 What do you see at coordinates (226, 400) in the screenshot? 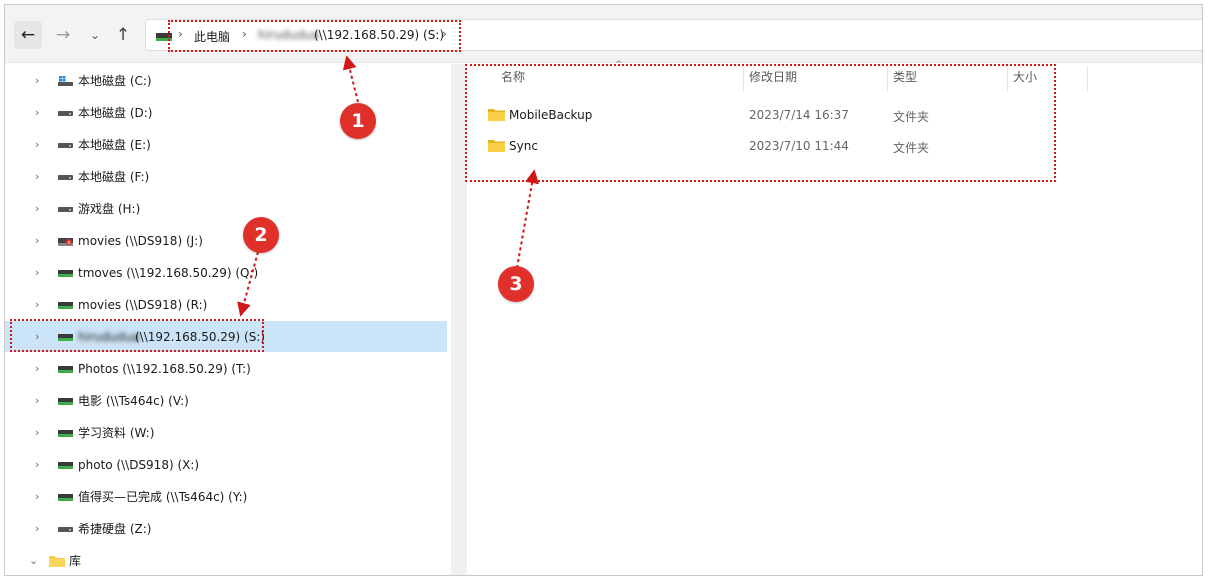
I see `tree-item-drive-v: › 电影 (\\Ts464c) (V:)` at bounding box center [226, 400].